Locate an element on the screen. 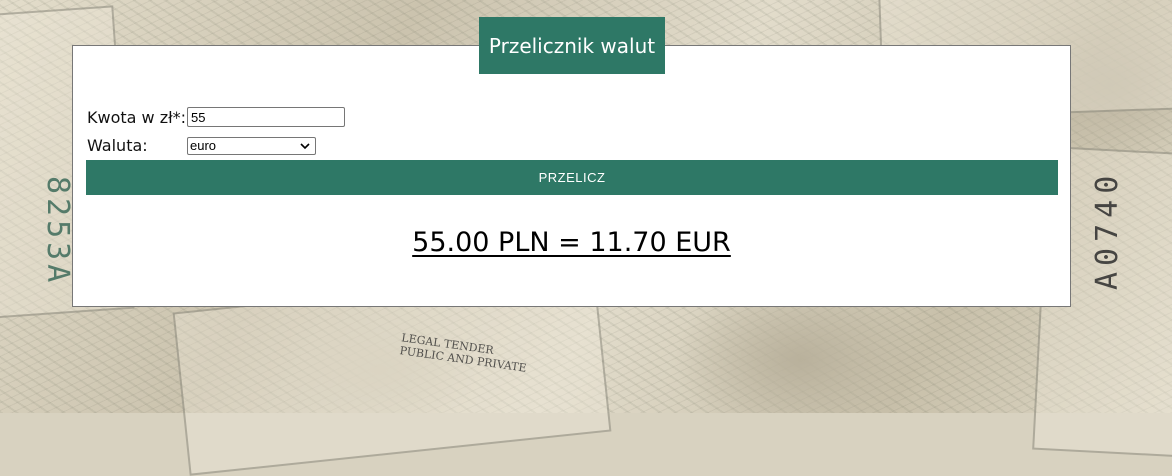  banknote-serial-left: 8253A is located at coordinates (57, 231).